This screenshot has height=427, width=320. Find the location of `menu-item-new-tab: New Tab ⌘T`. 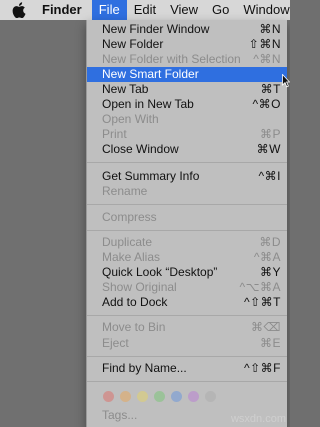

menu-item-new-tab: New Tab ⌘T is located at coordinates (187, 89).